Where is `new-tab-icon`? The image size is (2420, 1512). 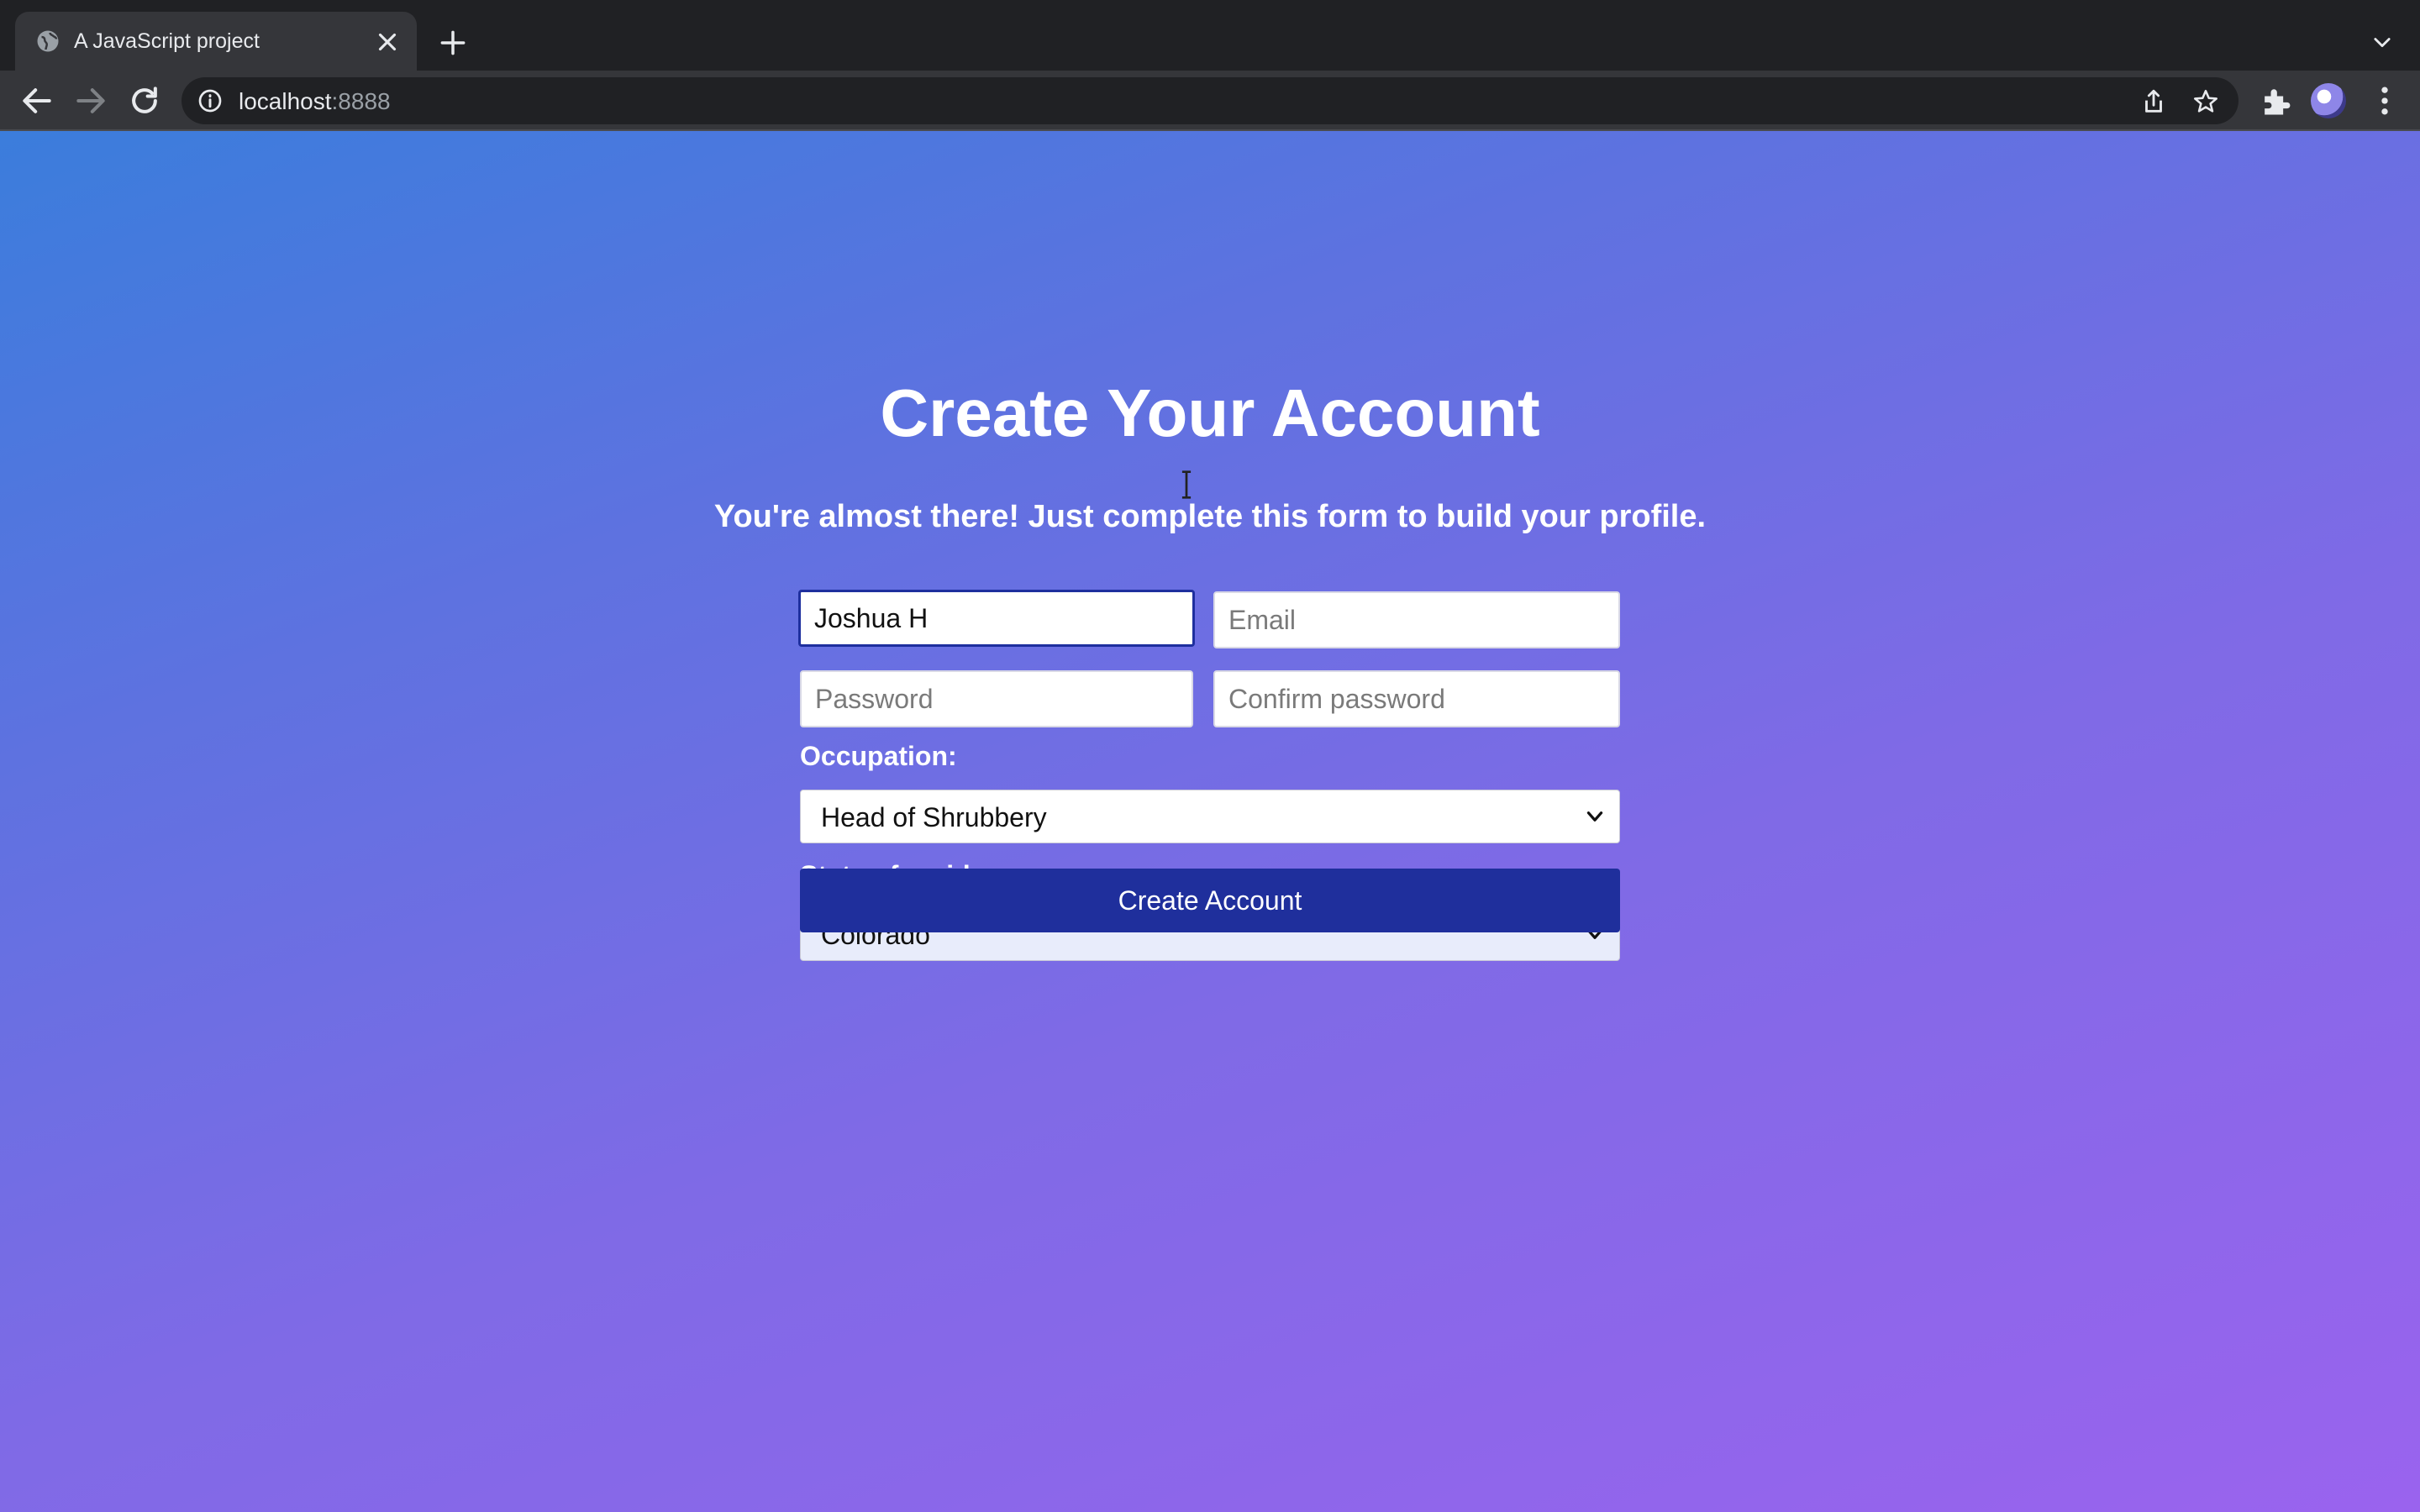
new-tab-icon is located at coordinates (453, 43).